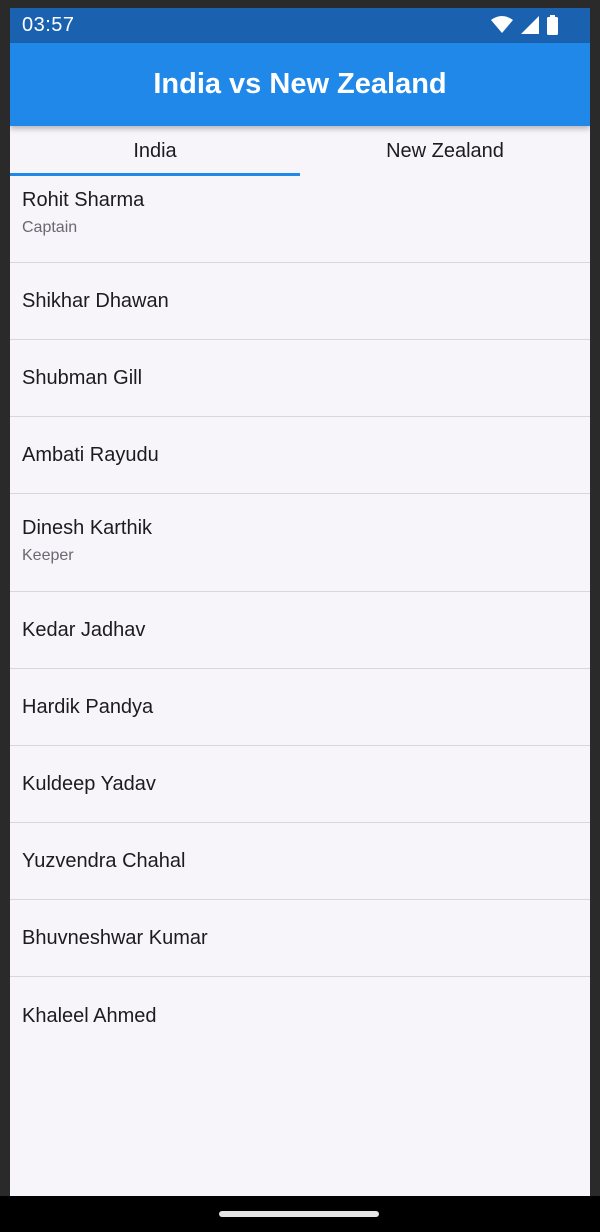 Image resolution: width=600 pixels, height=1232 pixels. Describe the element at coordinates (82, 378) in the screenshot. I see `player-name: Shubman Gill` at that location.